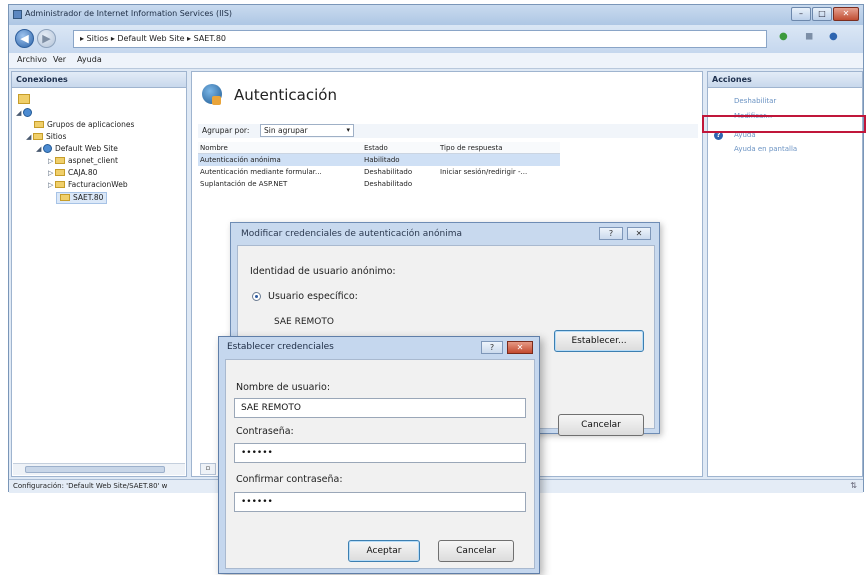 The width and height of the screenshot is (866, 575). What do you see at coordinates (17, 14) in the screenshot?
I see `app-icon` at bounding box center [17, 14].